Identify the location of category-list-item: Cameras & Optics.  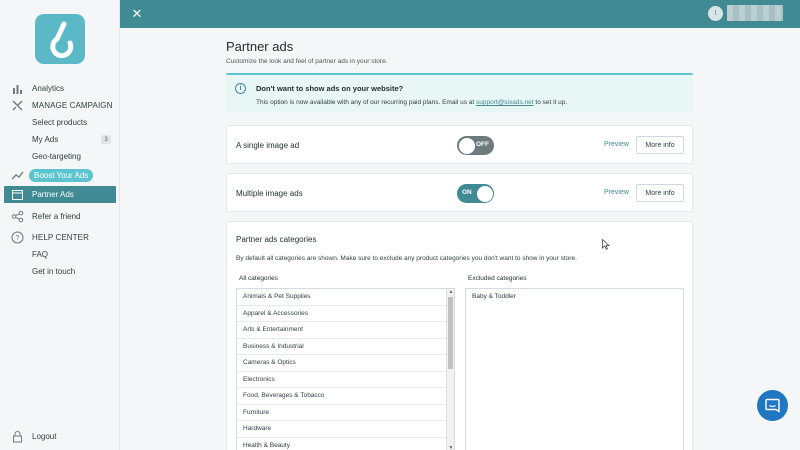
(345, 363).